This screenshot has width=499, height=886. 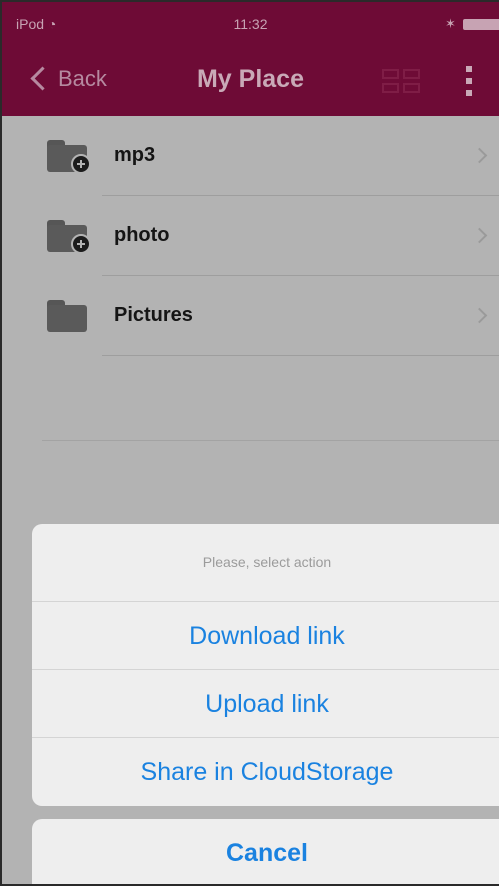 I want to click on cancel-label: Cancel, so click(x=267, y=853).